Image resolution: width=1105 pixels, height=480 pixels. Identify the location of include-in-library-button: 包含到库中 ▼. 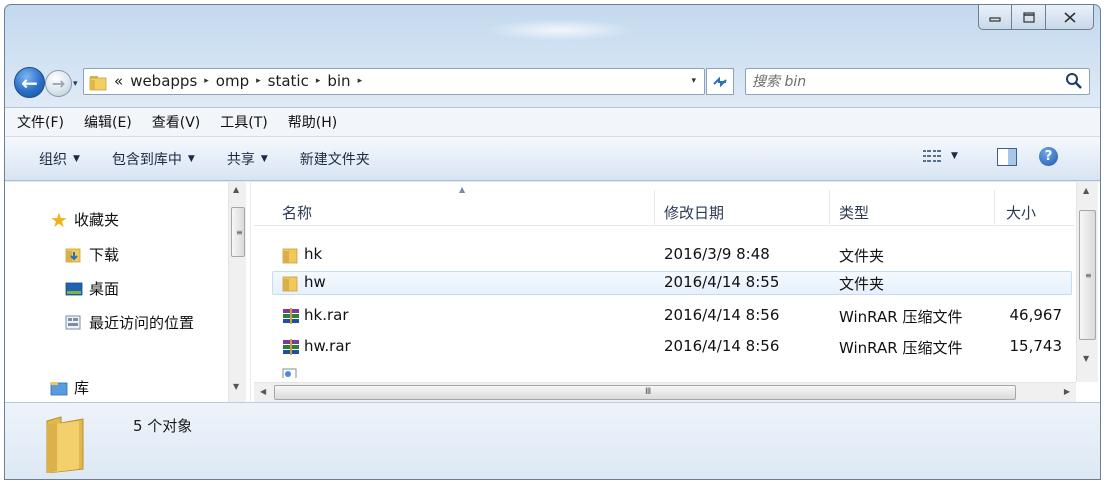
(153, 159).